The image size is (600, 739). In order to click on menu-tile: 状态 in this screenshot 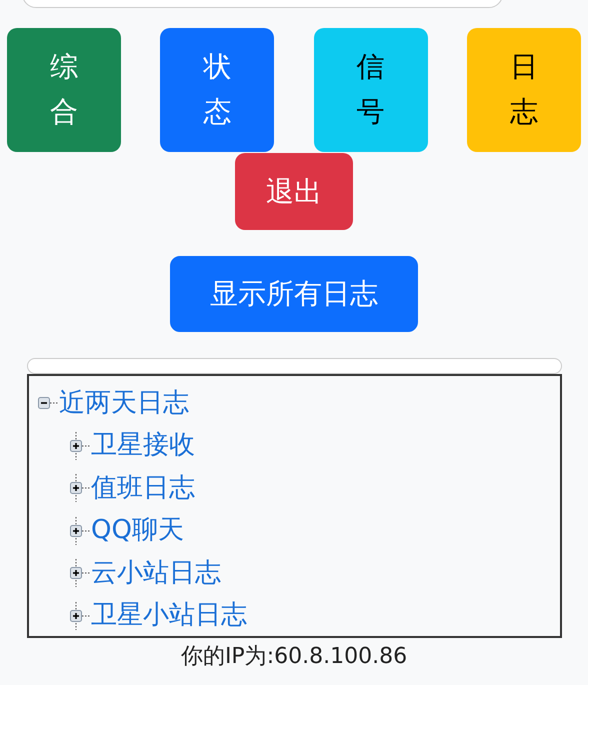, I will do `click(217, 90)`.